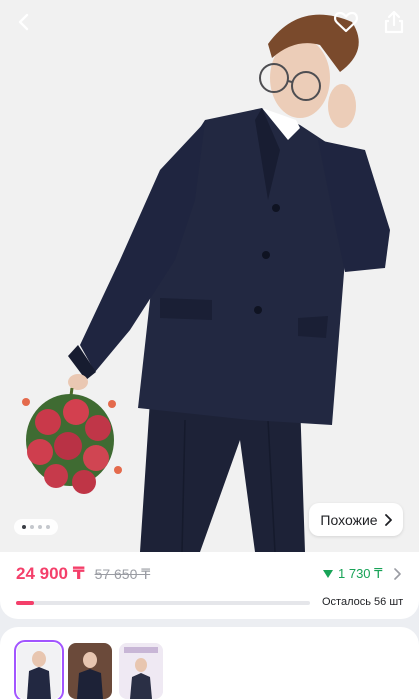  I want to click on similar-label: Похожие, so click(349, 519).